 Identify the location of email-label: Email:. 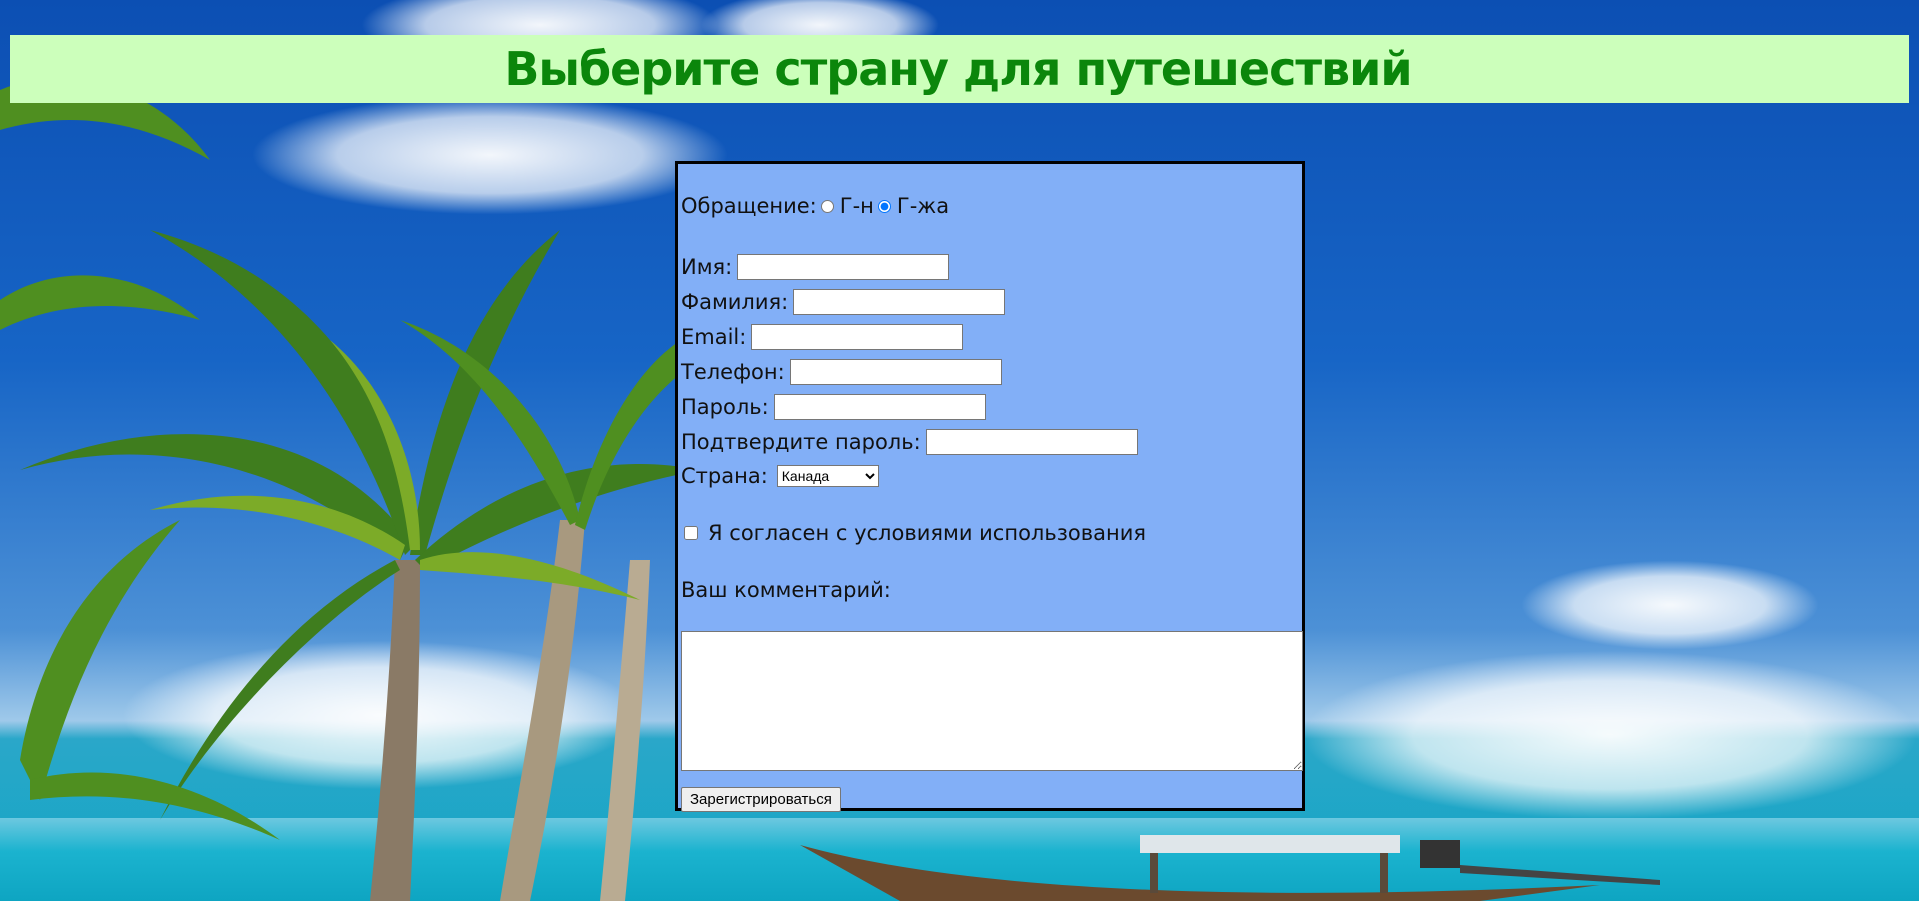
(714, 337).